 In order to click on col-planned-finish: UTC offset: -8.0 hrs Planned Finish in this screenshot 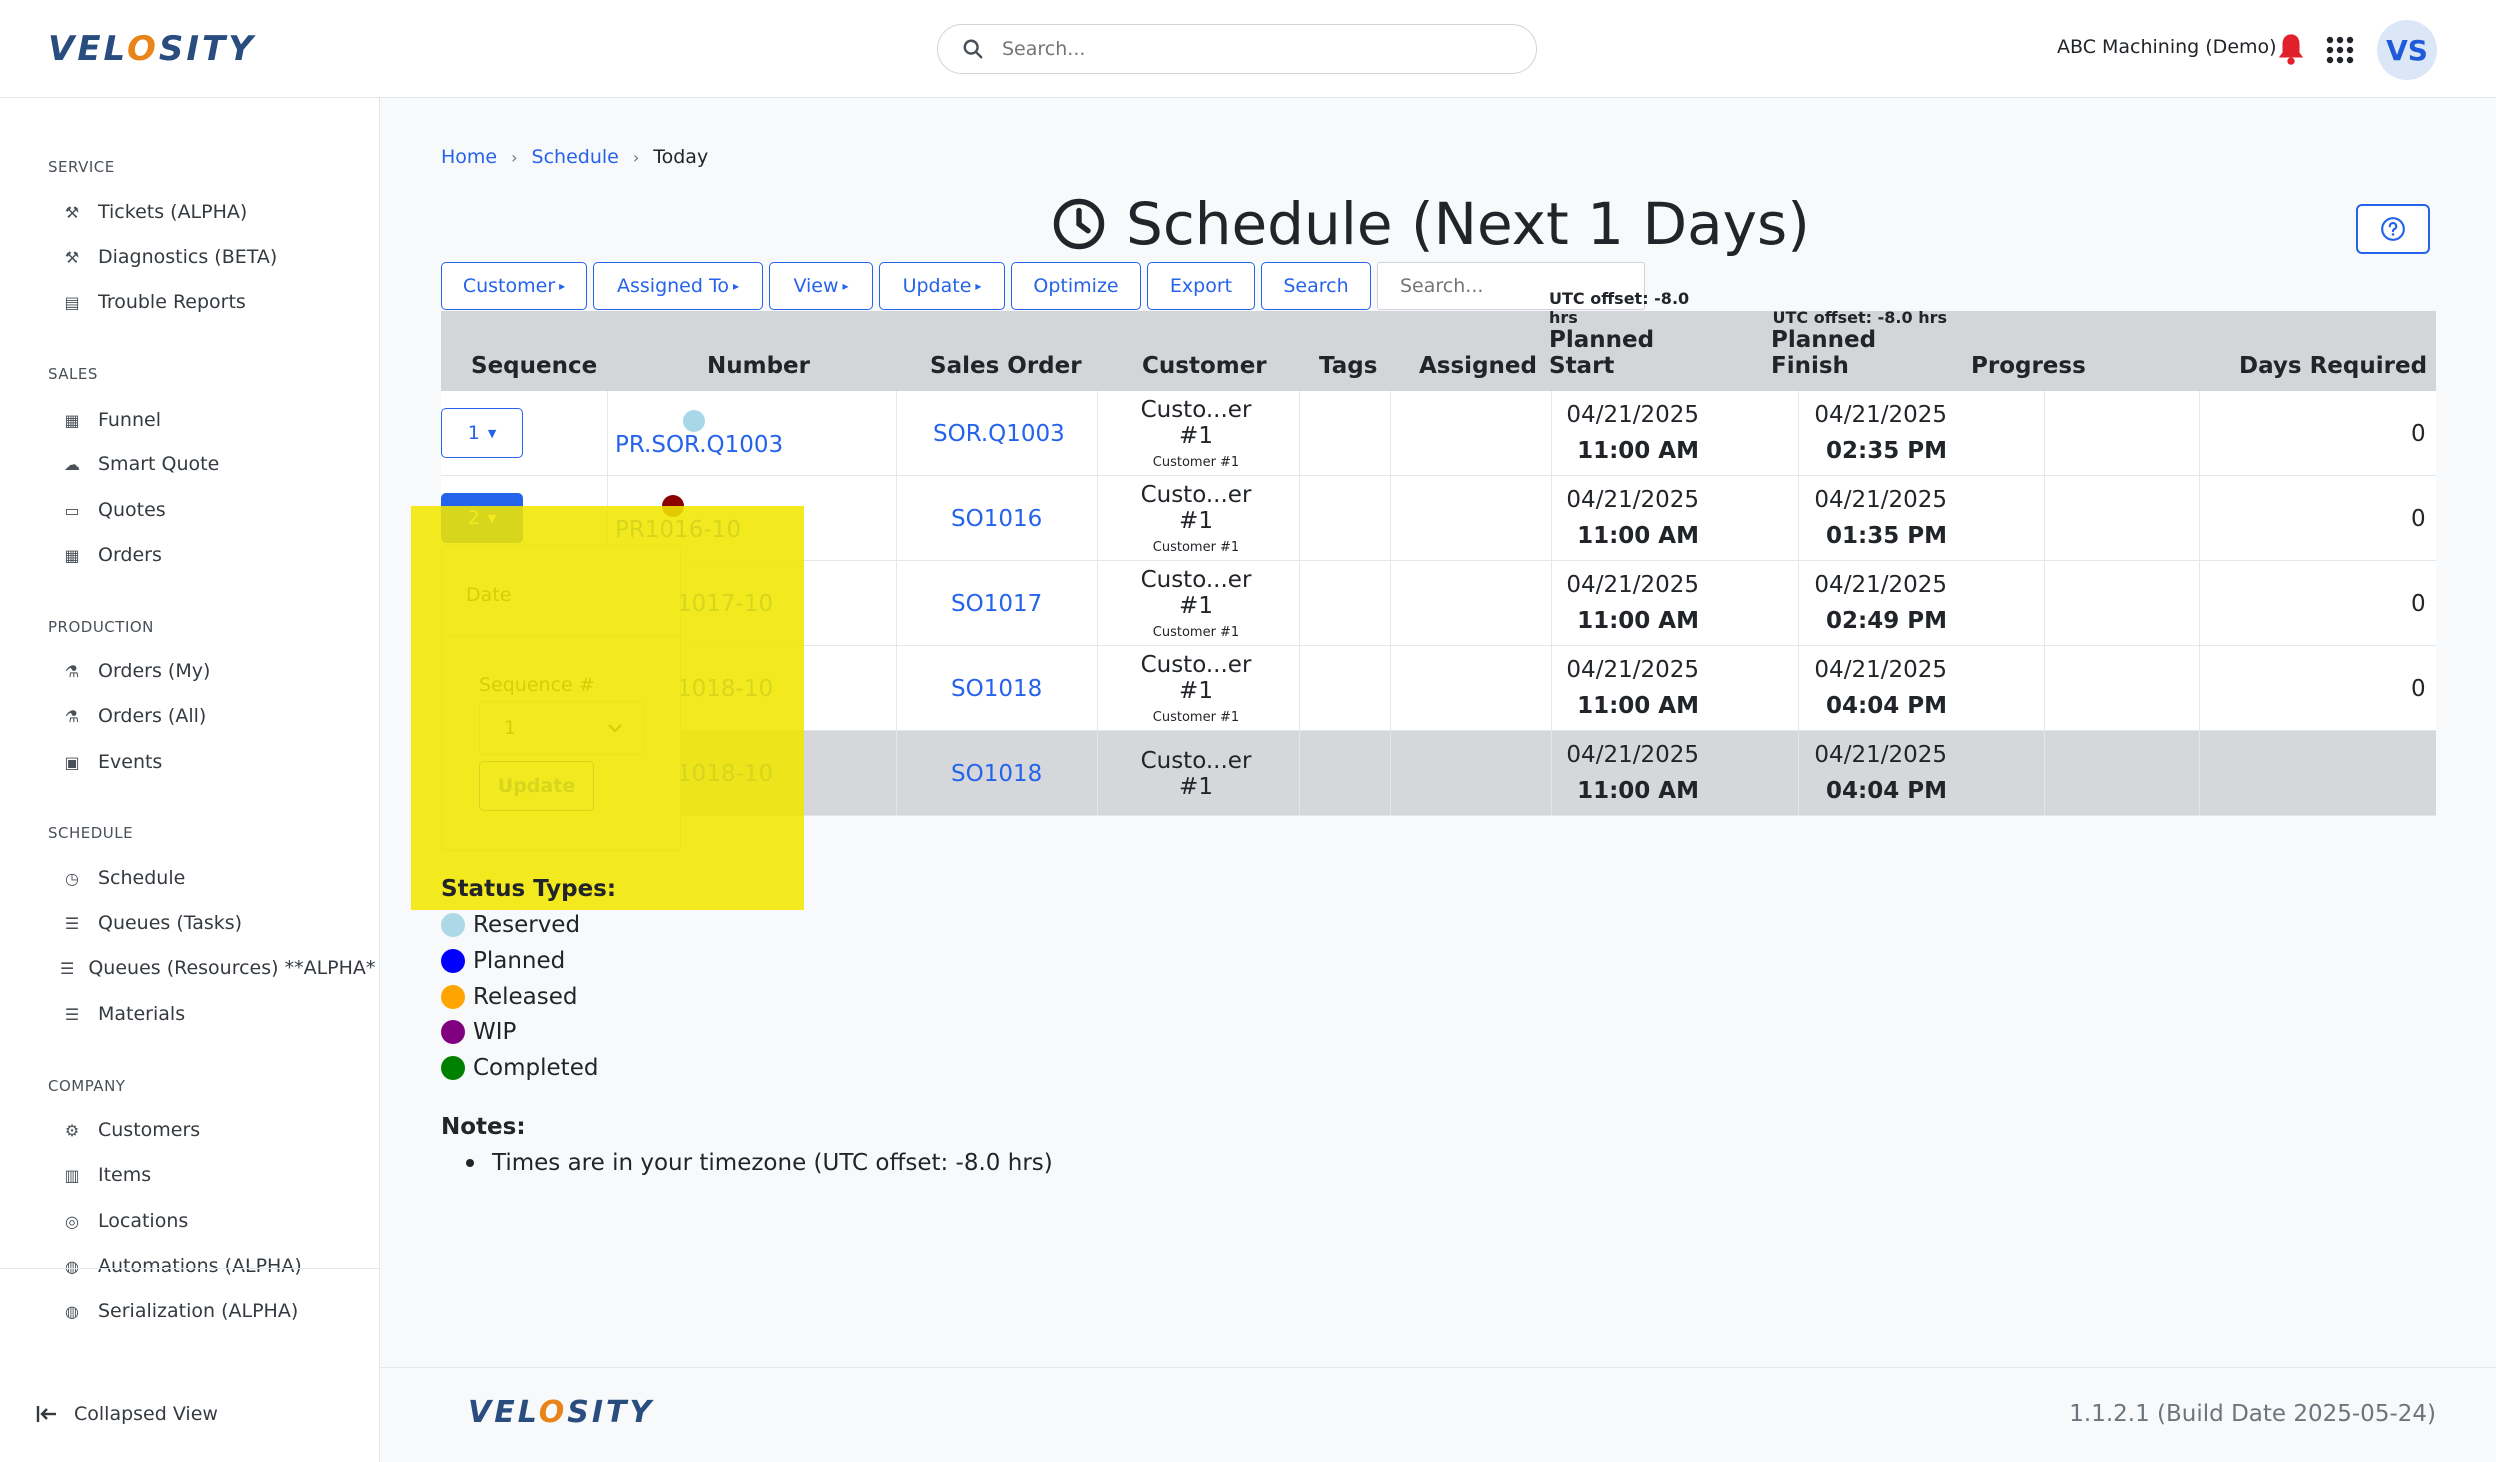, I will do `click(1859, 349)`.